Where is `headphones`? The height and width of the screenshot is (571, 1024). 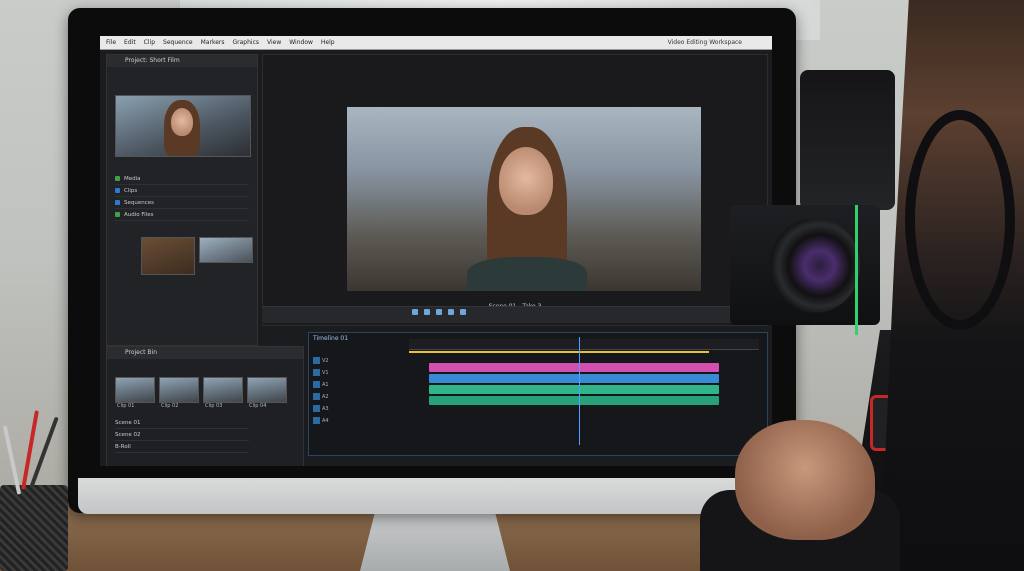 headphones is located at coordinates (960, 220).